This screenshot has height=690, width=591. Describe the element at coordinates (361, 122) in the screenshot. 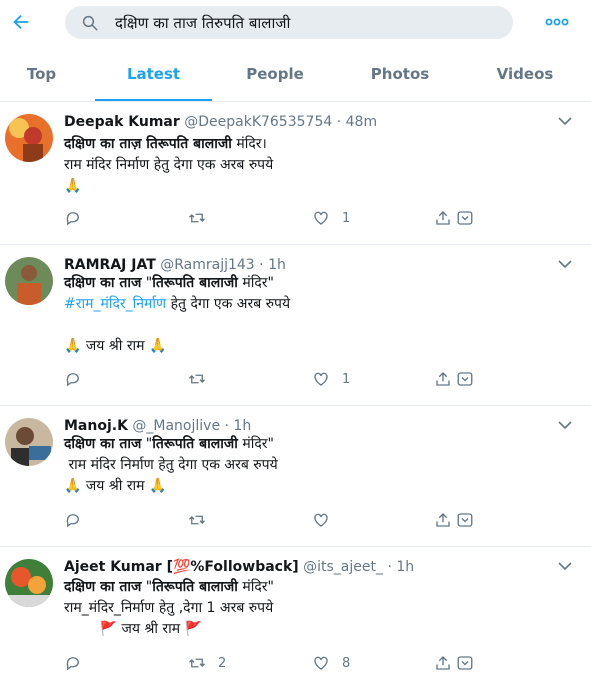

I see `timestamp: 48m` at that location.